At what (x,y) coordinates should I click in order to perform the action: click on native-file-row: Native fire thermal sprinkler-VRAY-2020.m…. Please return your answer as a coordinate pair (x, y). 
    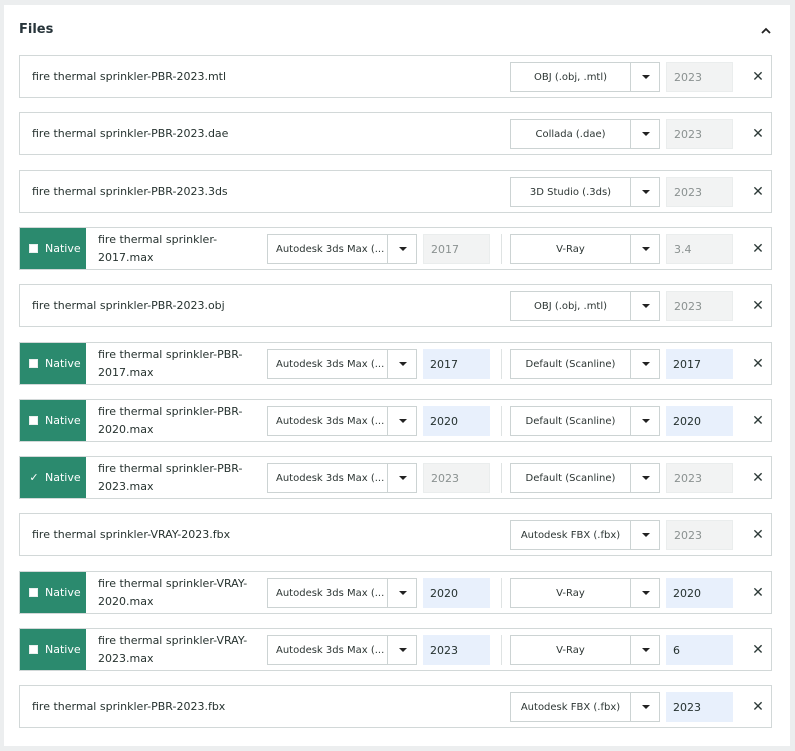
    Looking at the image, I should click on (395, 592).